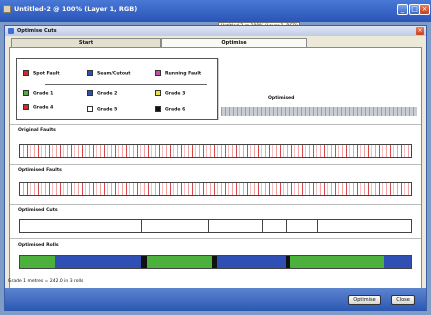 This screenshot has width=431, height=315. What do you see at coordinates (175, 94) in the screenshot?
I see `legend-label: Grade 3` at bounding box center [175, 94].